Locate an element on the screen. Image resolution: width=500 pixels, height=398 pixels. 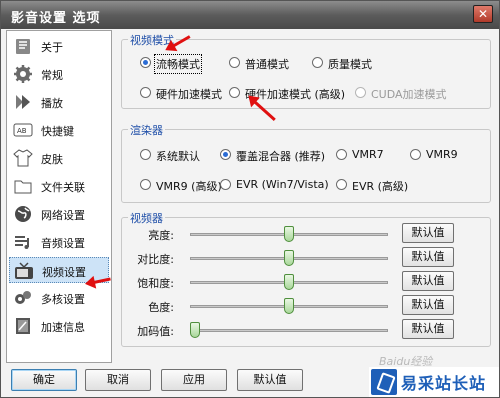
sidebar-item-label: 快捷键 is located at coordinates (57, 131).